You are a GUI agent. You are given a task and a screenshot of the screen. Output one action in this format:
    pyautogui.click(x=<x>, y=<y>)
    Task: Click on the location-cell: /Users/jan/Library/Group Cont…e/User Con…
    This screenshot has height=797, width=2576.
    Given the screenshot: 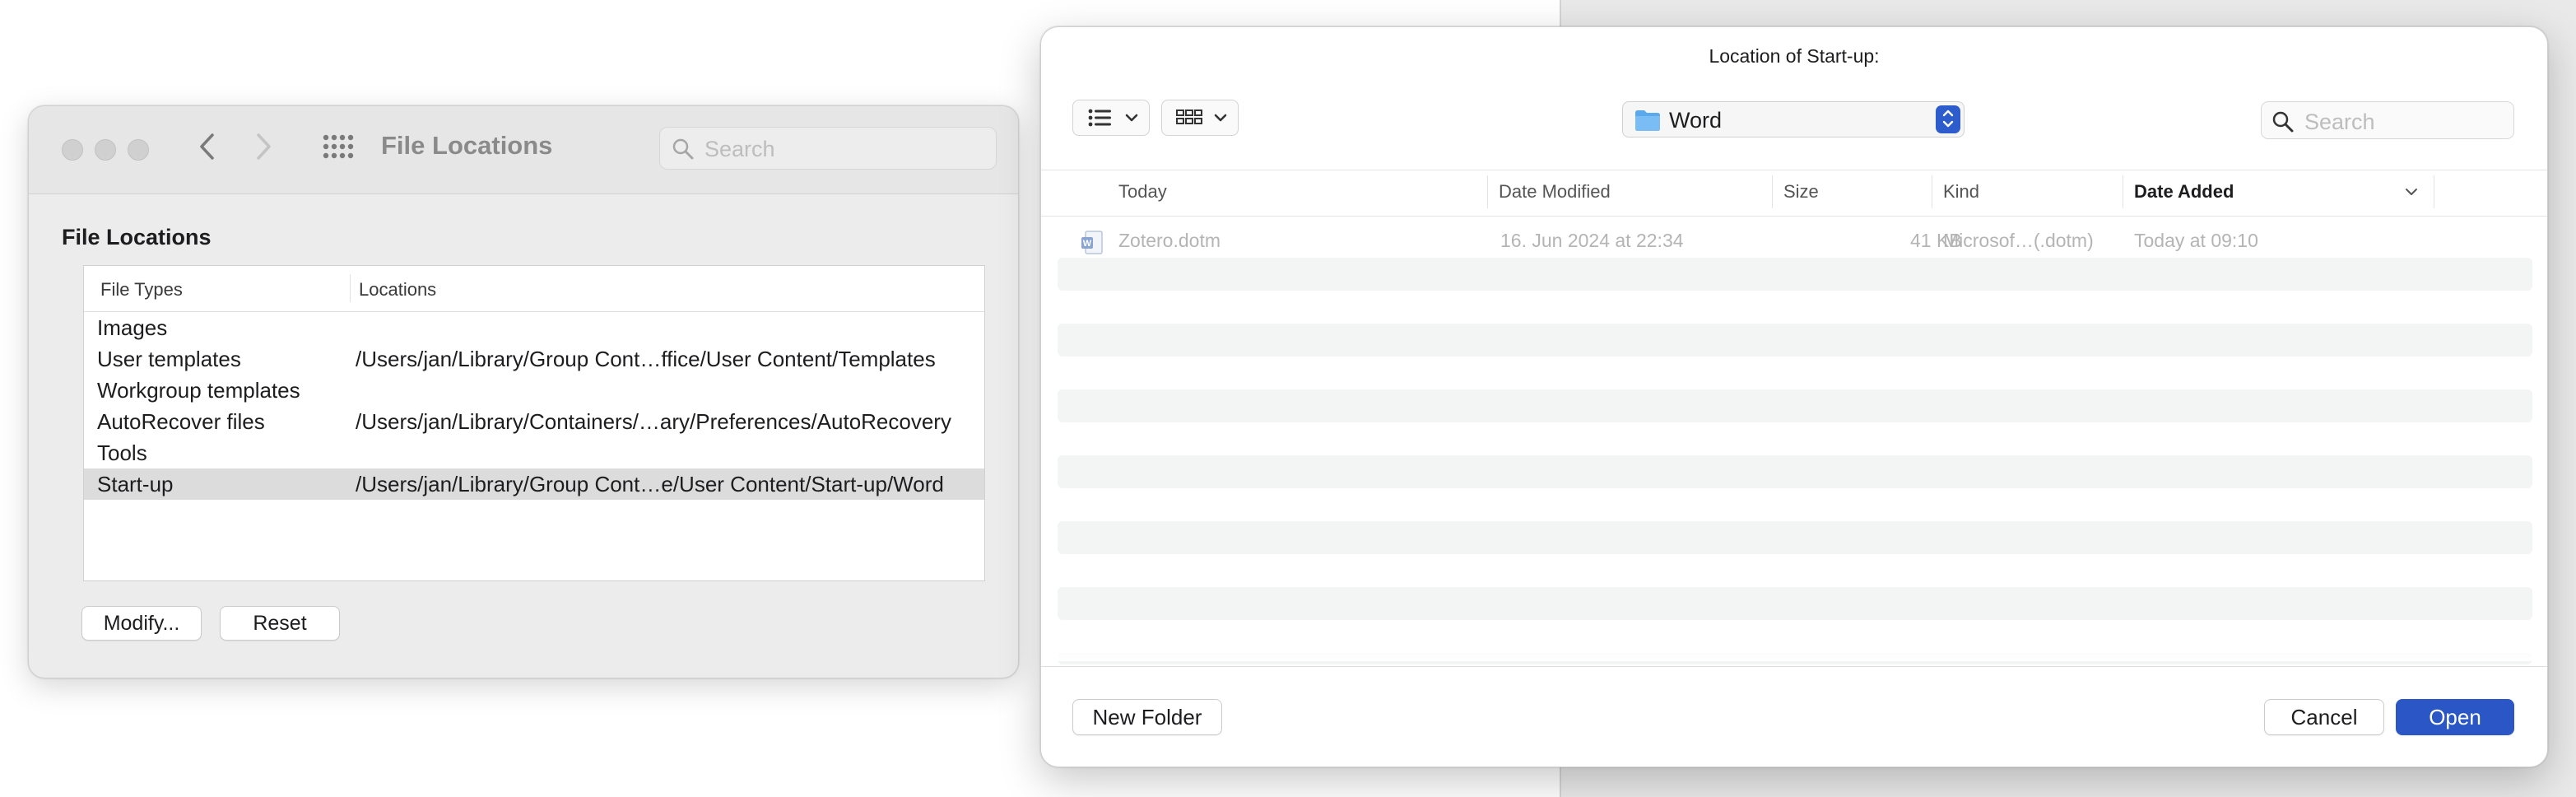 What is the action you would take?
    pyautogui.click(x=650, y=484)
    